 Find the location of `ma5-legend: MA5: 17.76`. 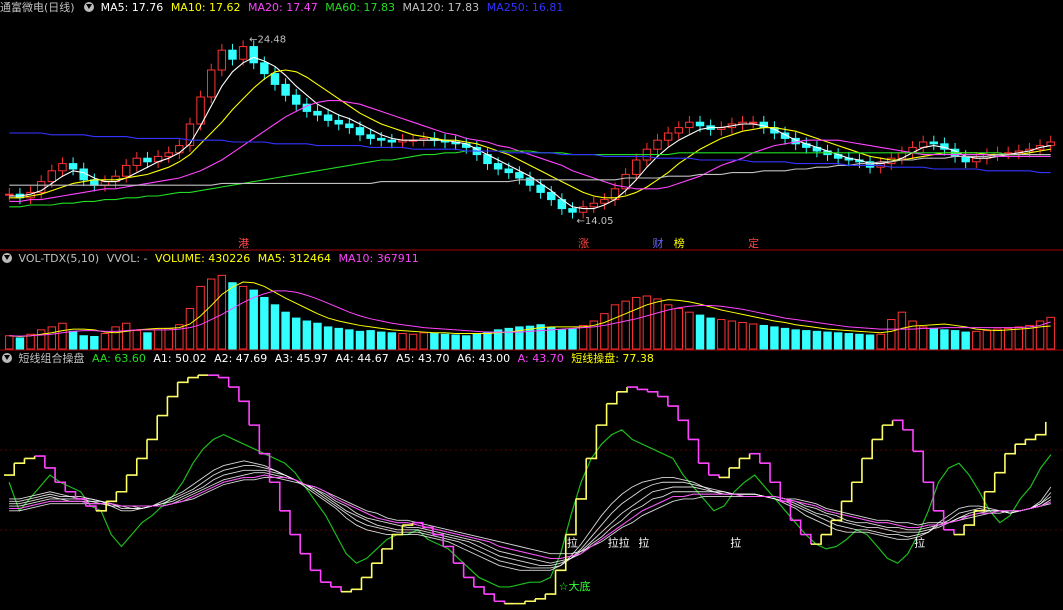

ma5-legend: MA5: 17.76 is located at coordinates (132, 7).